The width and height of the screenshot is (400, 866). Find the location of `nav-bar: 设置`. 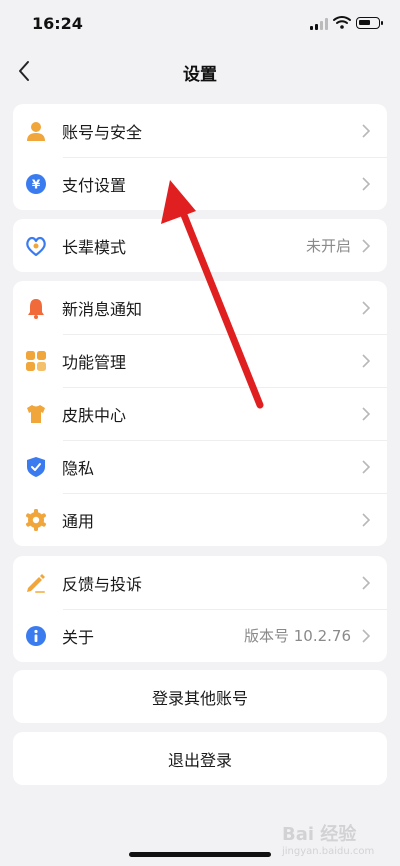

nav-bar: 设置 is located at coordinates (200, 72).